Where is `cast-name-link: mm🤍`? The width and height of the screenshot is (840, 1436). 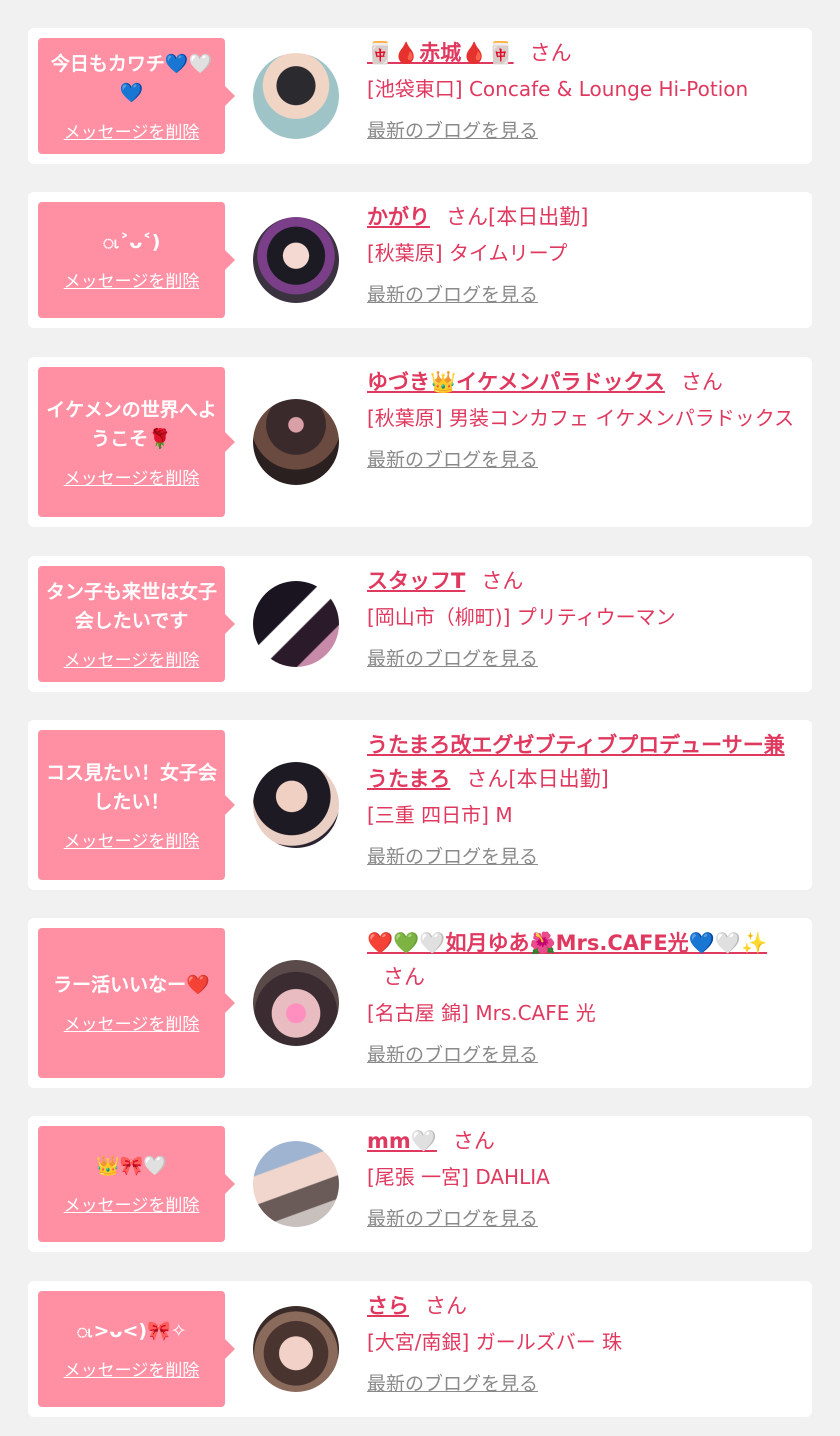
cast-name-link: mm🤍 is located at coordinates (402, 1141).